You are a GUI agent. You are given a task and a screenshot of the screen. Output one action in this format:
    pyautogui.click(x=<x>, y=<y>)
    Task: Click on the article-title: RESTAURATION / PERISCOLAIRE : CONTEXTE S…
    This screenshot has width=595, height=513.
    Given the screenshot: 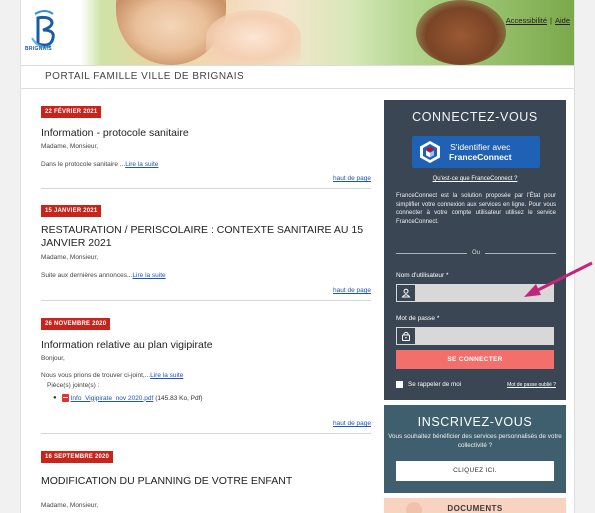 What is the action you would take?
    pyautogui.click(x=202, y=236)
    